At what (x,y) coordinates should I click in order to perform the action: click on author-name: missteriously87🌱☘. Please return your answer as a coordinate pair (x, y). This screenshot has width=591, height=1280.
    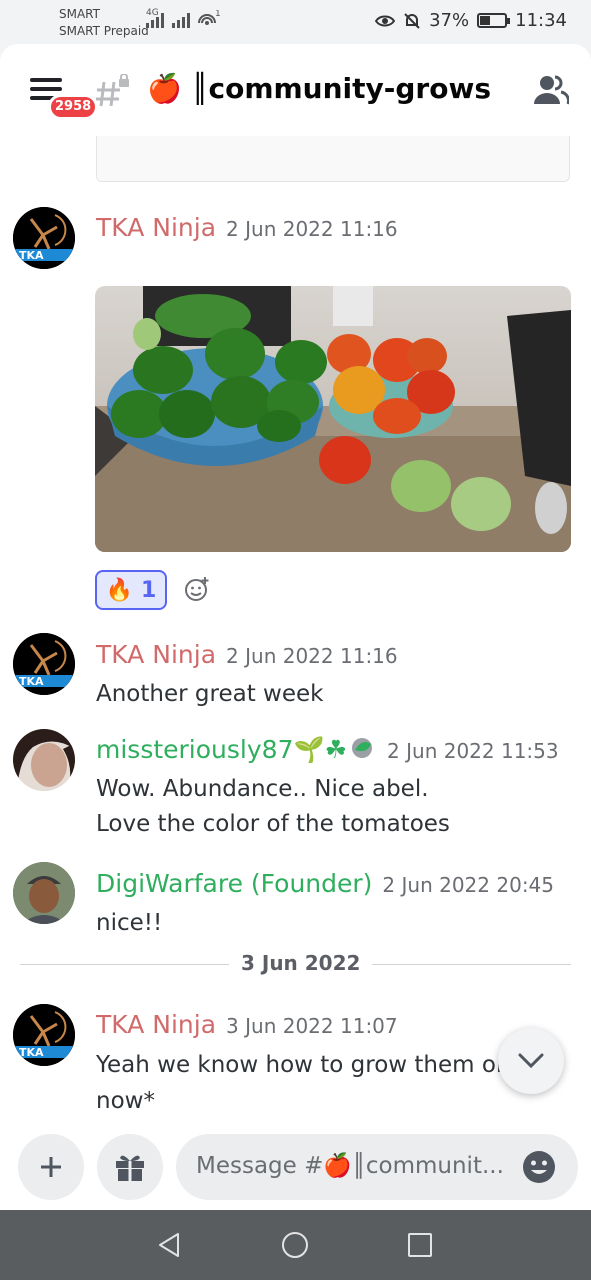
    Looking at the image, I should click on (236, 750).